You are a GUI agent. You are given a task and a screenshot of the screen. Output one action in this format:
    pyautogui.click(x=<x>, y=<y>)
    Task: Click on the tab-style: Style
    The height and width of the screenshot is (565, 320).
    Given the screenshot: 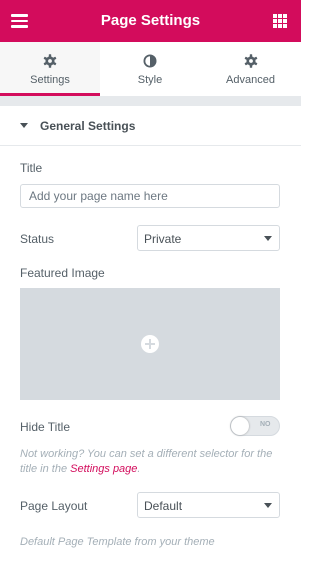 What is the action you would take?
    pyautogui.click(x=150, y=69)
    